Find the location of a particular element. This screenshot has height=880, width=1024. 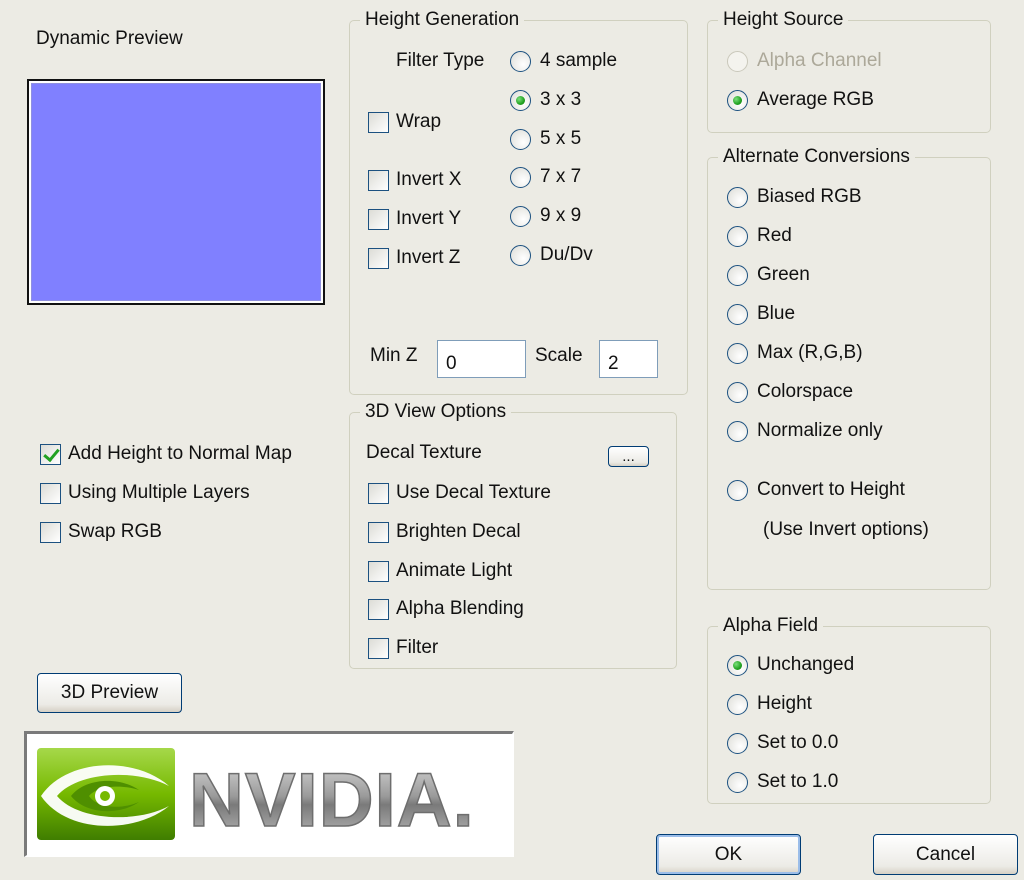

wrap-checkbox: Wrap is located at coordinates (404, 122).